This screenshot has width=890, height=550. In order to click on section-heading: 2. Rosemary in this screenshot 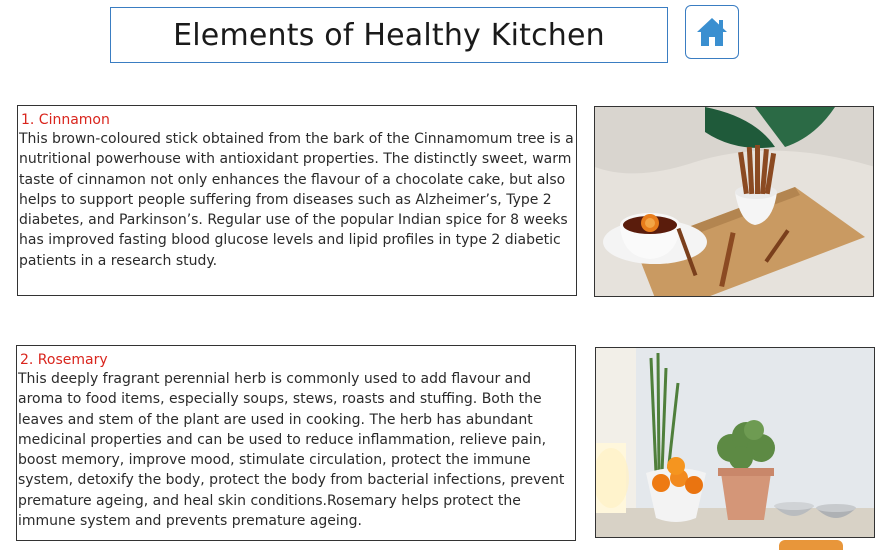, I will do `click(64, 360)`.